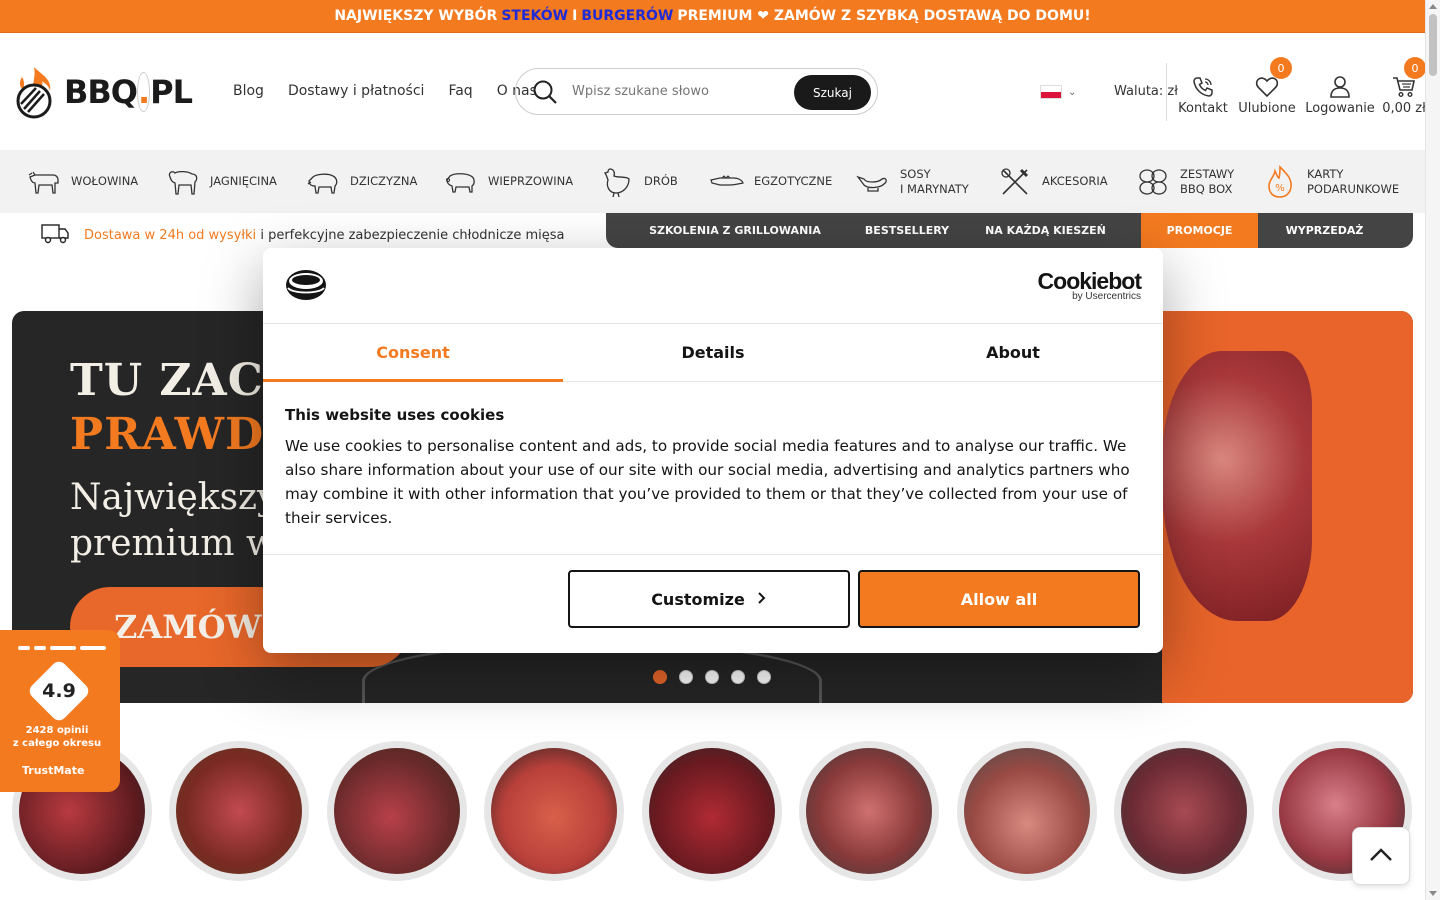 The image size is (1440, 900). What do you see at coordinates (545, 92) in the screenshot?
I see `search-icon` at bounding box center [545, 92].